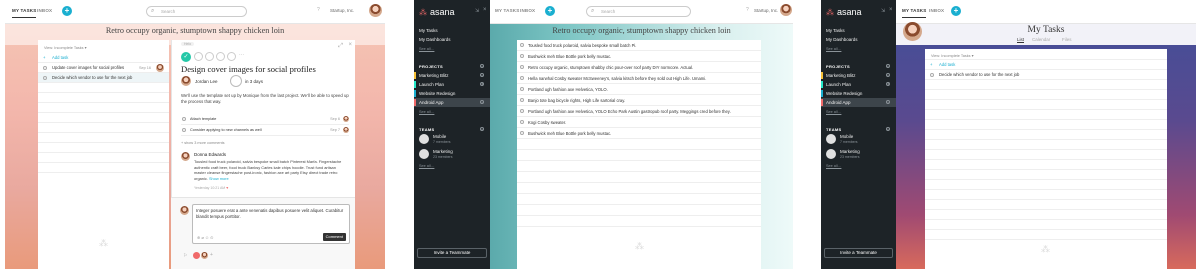  What do you see at coordinates (219, 178) in the screenshot?
I see `show-more-link: Show more` at bounding box center [219, 178].